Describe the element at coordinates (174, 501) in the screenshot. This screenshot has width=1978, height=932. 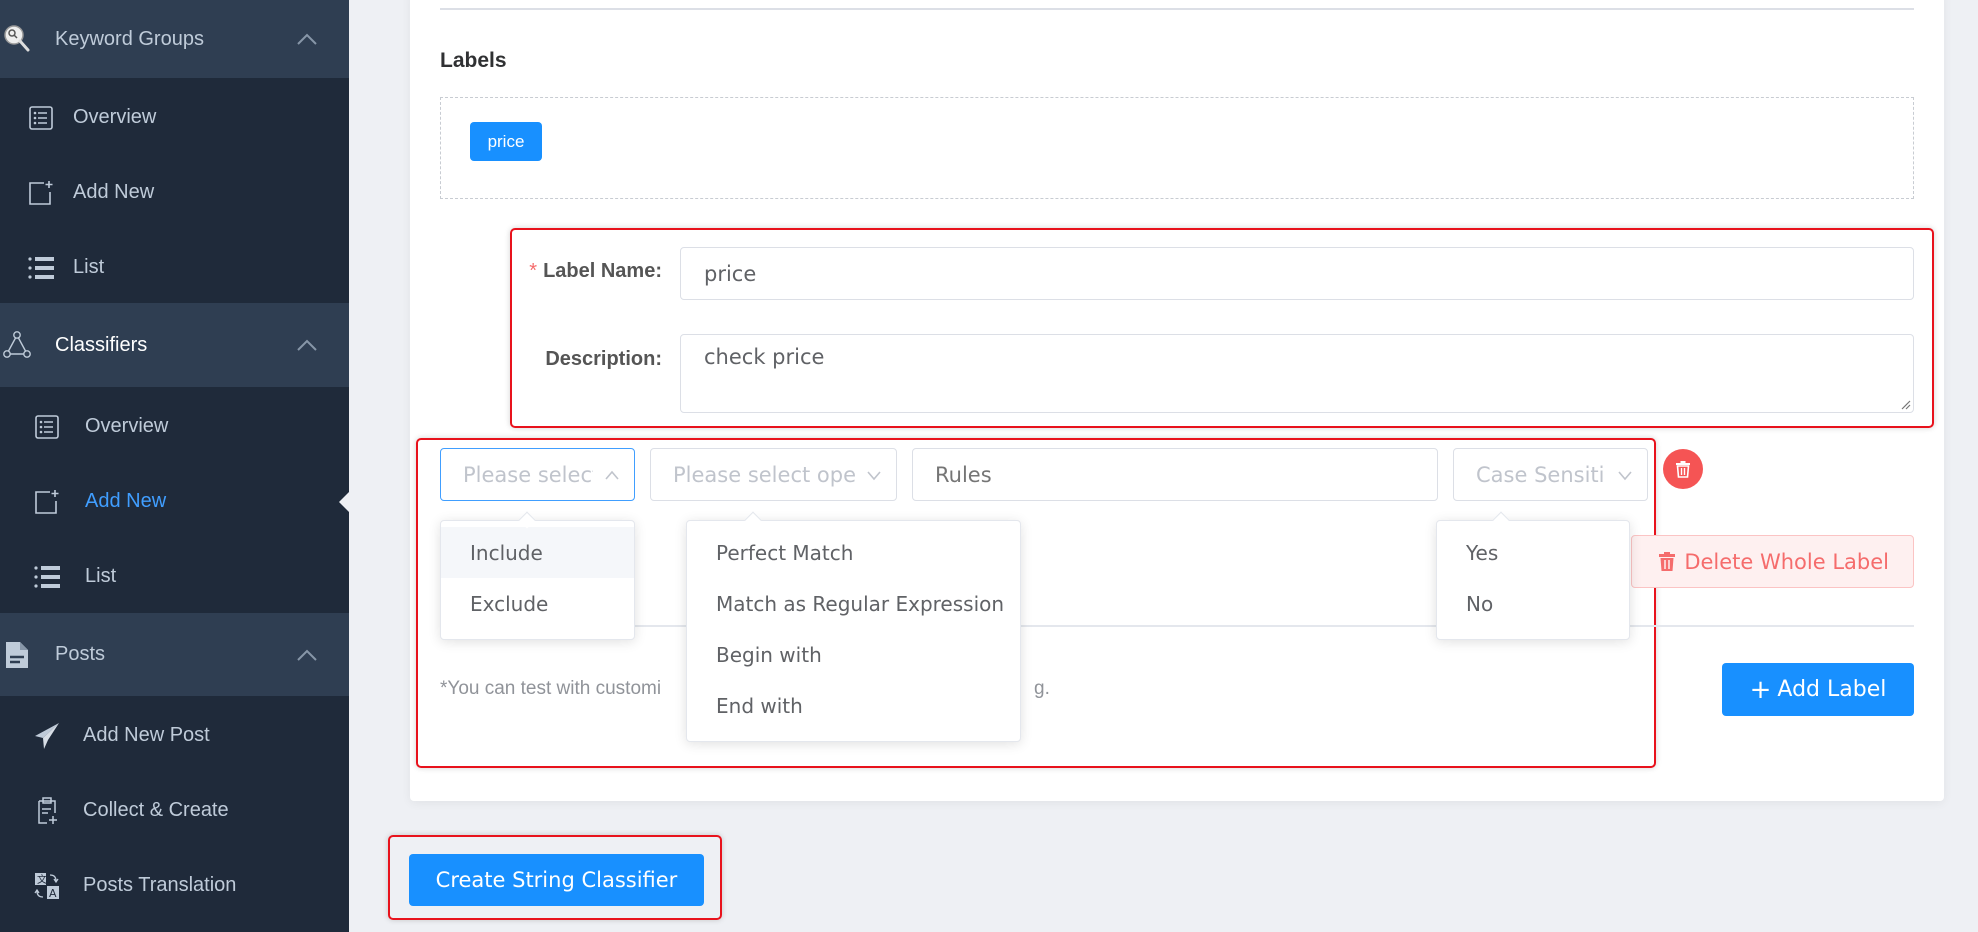
I see `sidebar-item-classifiers-add-new: Add New` at that location.